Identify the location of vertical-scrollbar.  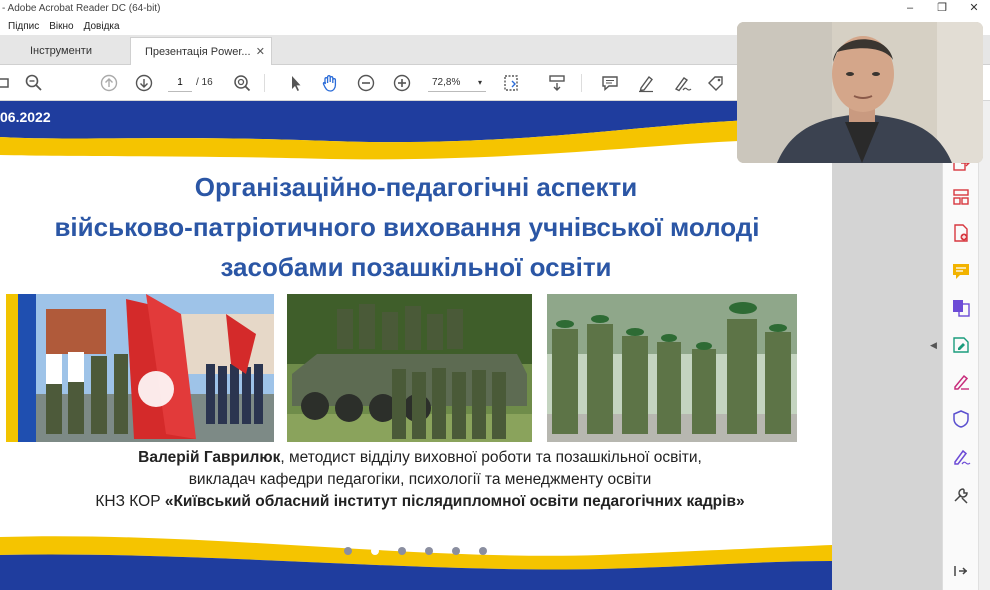
(984, 345).